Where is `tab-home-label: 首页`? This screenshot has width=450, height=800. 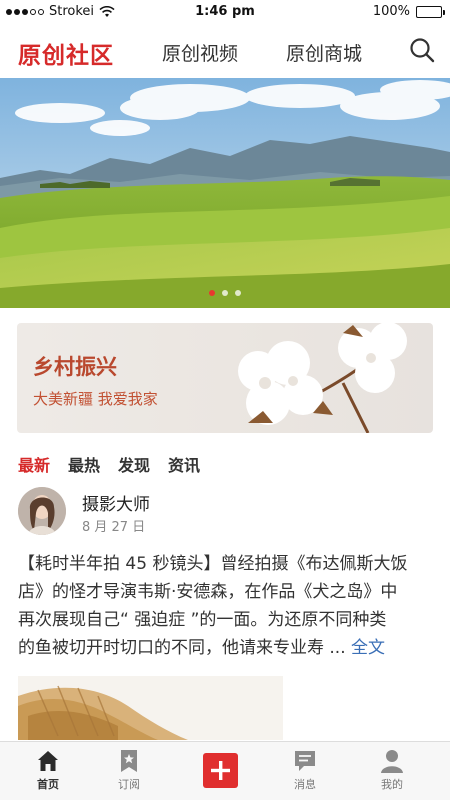 tab-home-label: 首页 is located at coordinates (48, 784).